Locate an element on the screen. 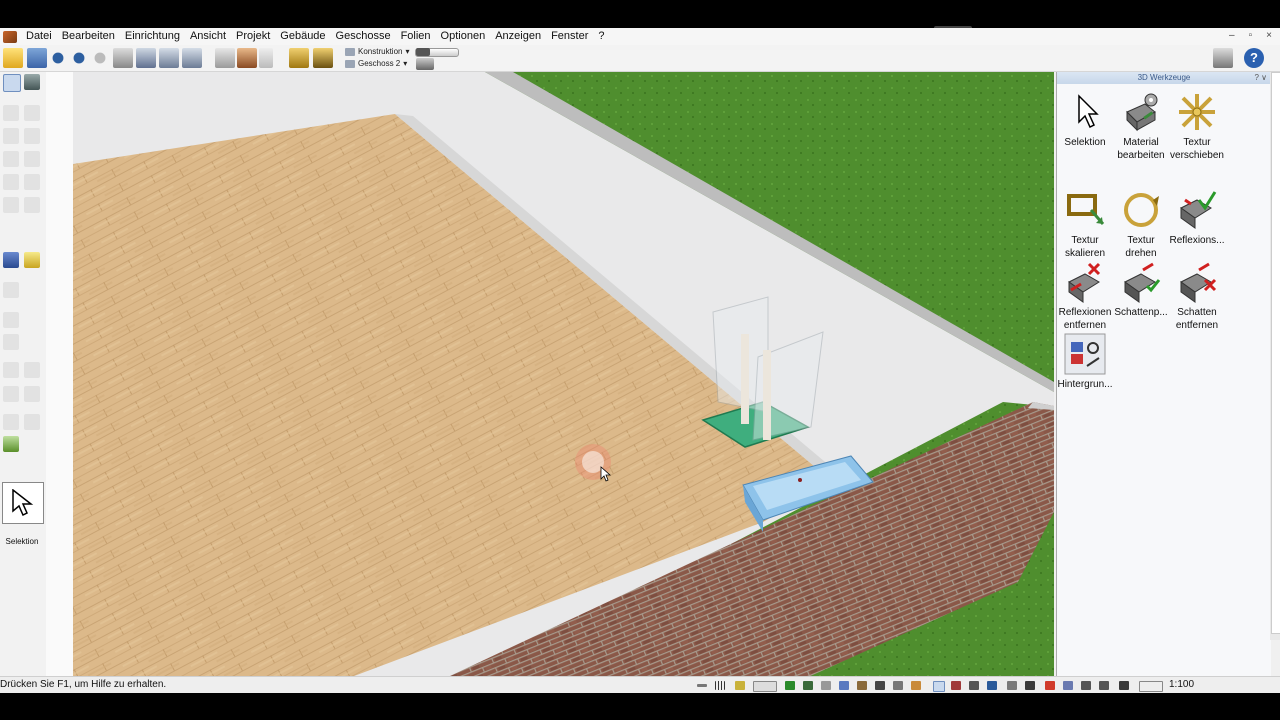 This screenshot has width=1280, height=720. slider-knob is located at coordinates (423, 52).